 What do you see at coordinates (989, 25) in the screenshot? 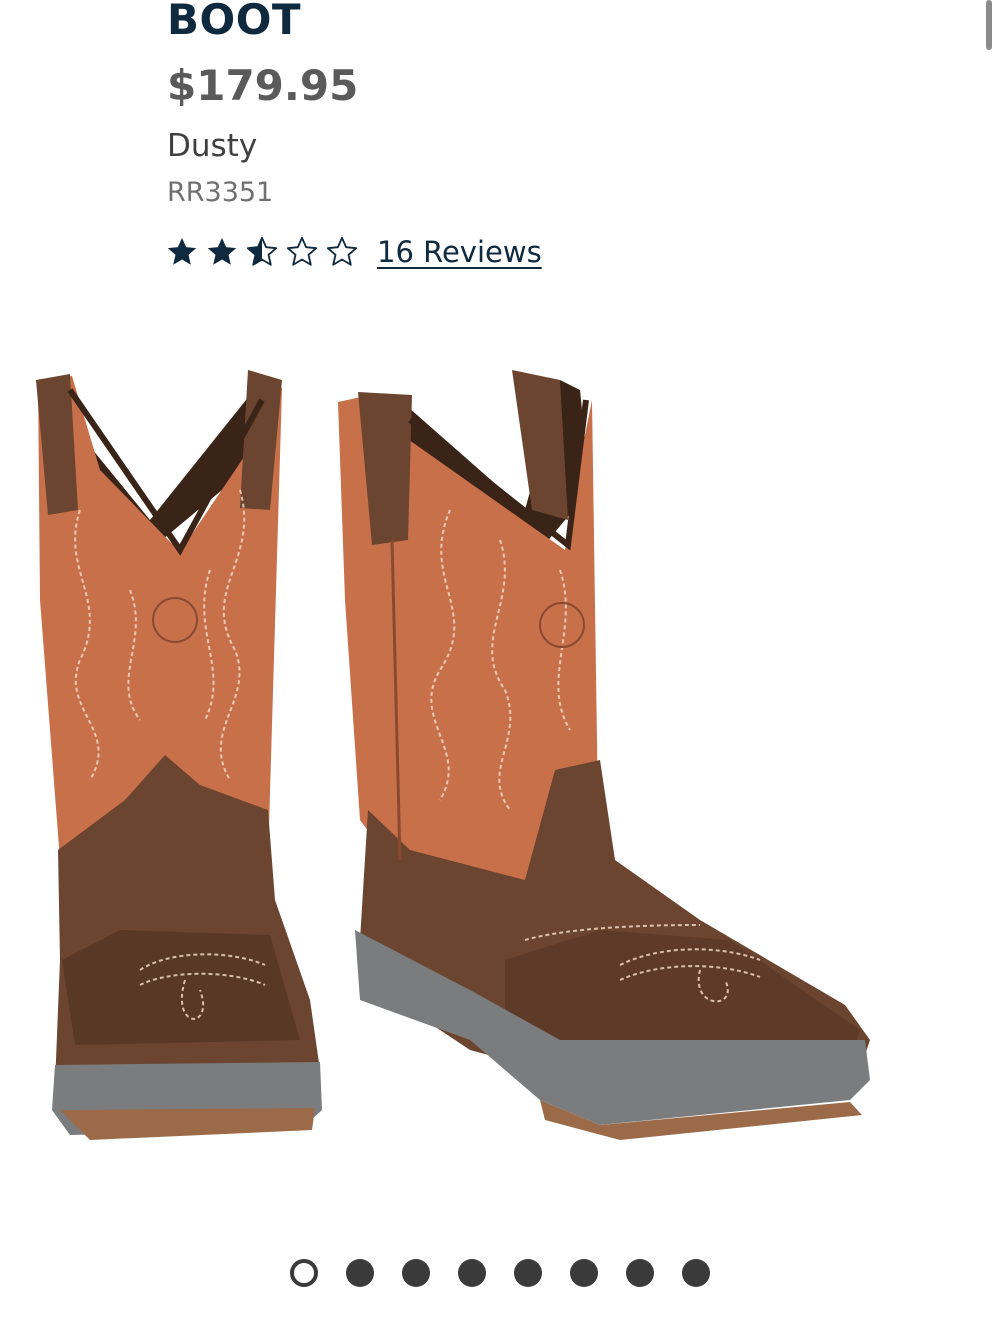
I see `scrollbar` at bounding box center [989, 25].